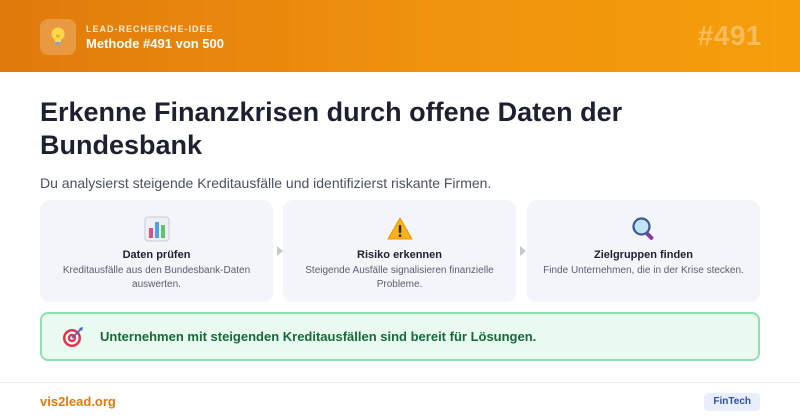 This screenshot has width=800, height=420. I want to click on step-title: Zielgruppen finden, so click(643, 255).